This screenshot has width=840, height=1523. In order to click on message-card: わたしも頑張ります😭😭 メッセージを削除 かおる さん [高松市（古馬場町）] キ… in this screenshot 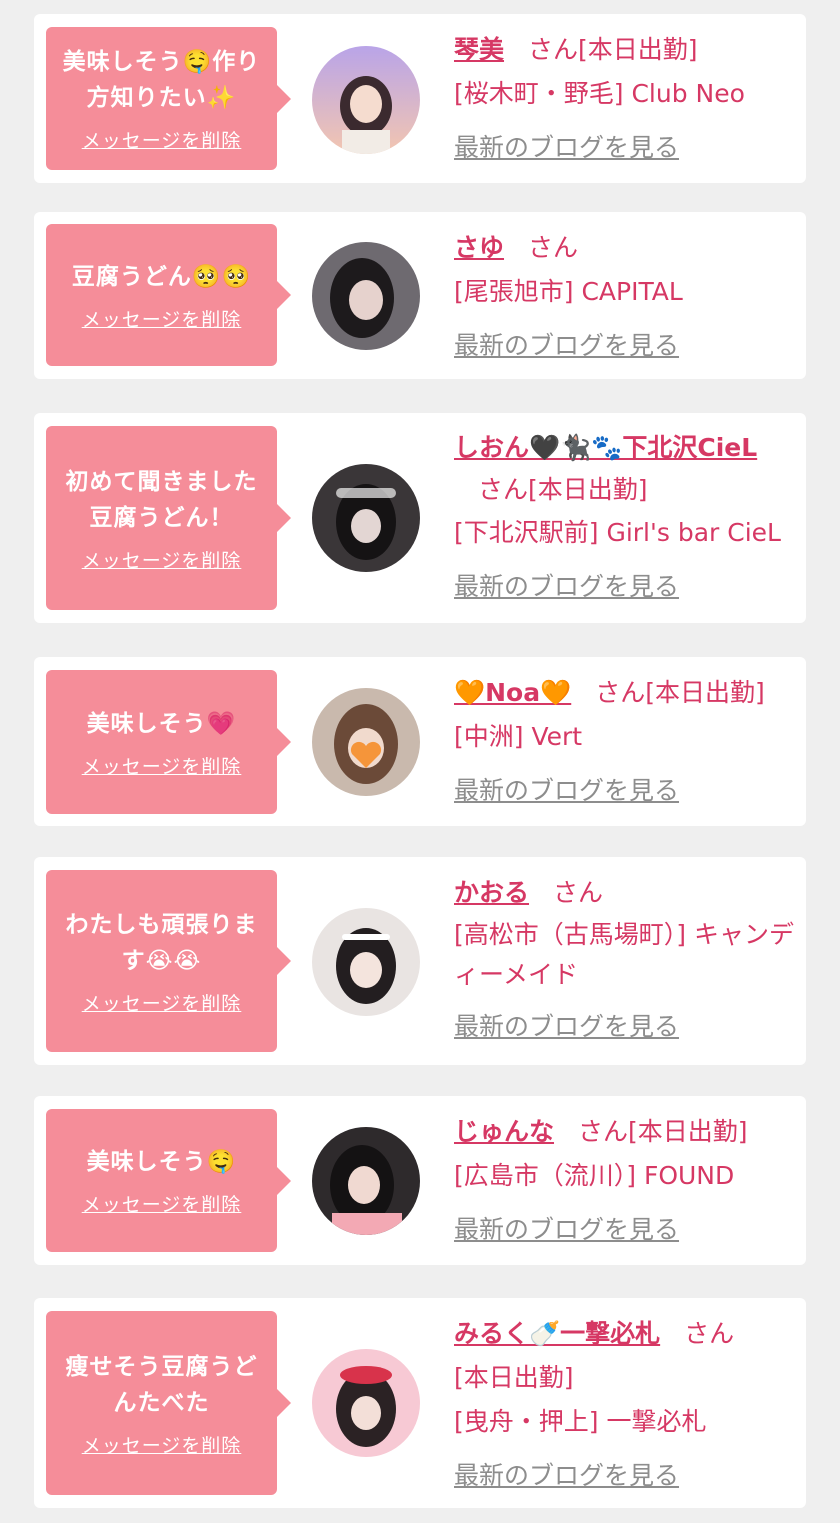, I will do `click(420, 961)`.